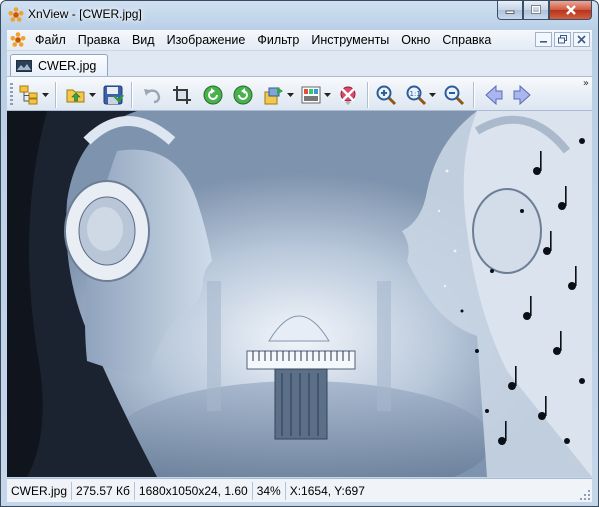 This screenshot has height=507, width=599. I want to click on adjust-icon, so click(311, 95).